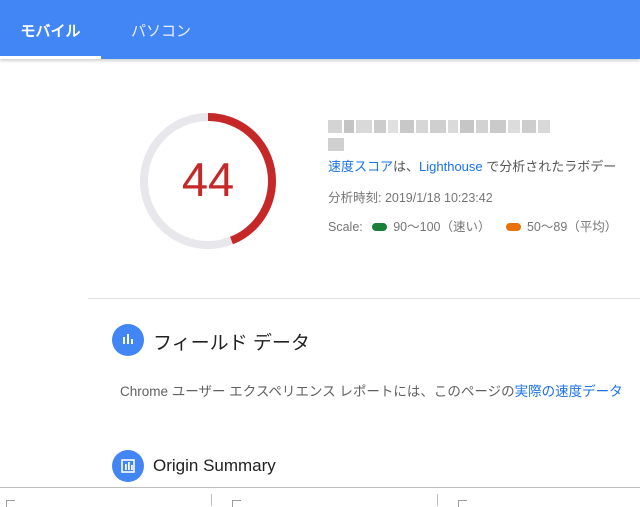  Describe the element at coordinates (360, 166) in the screenshot. I see `speed-score-link: 速度スコア` at that location.